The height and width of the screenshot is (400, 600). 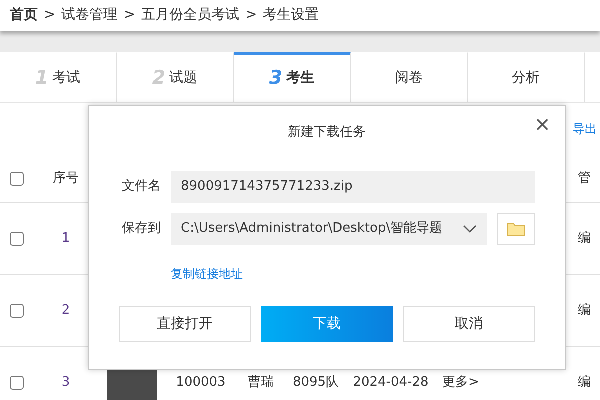 What do you see at coordinates (141, 187) in the screenshot?
I see `field-label: 文件名` at bounding box center [141, 187].